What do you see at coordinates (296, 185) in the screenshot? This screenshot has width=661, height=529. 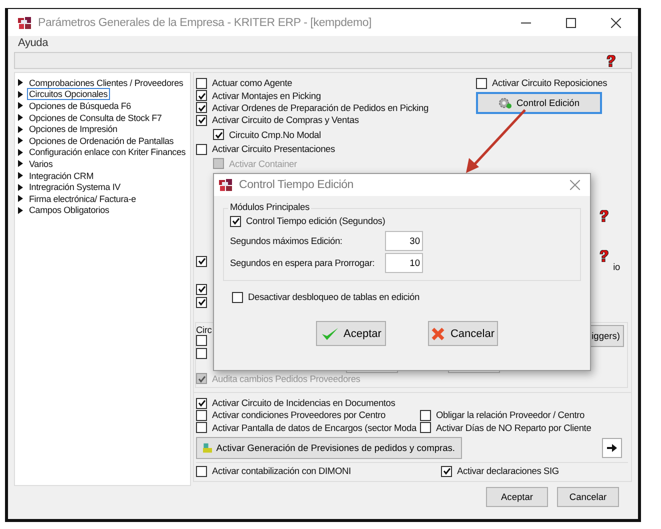 I see `dialog-title: Control Tiempo Edición` at bounding box center [296, 185].